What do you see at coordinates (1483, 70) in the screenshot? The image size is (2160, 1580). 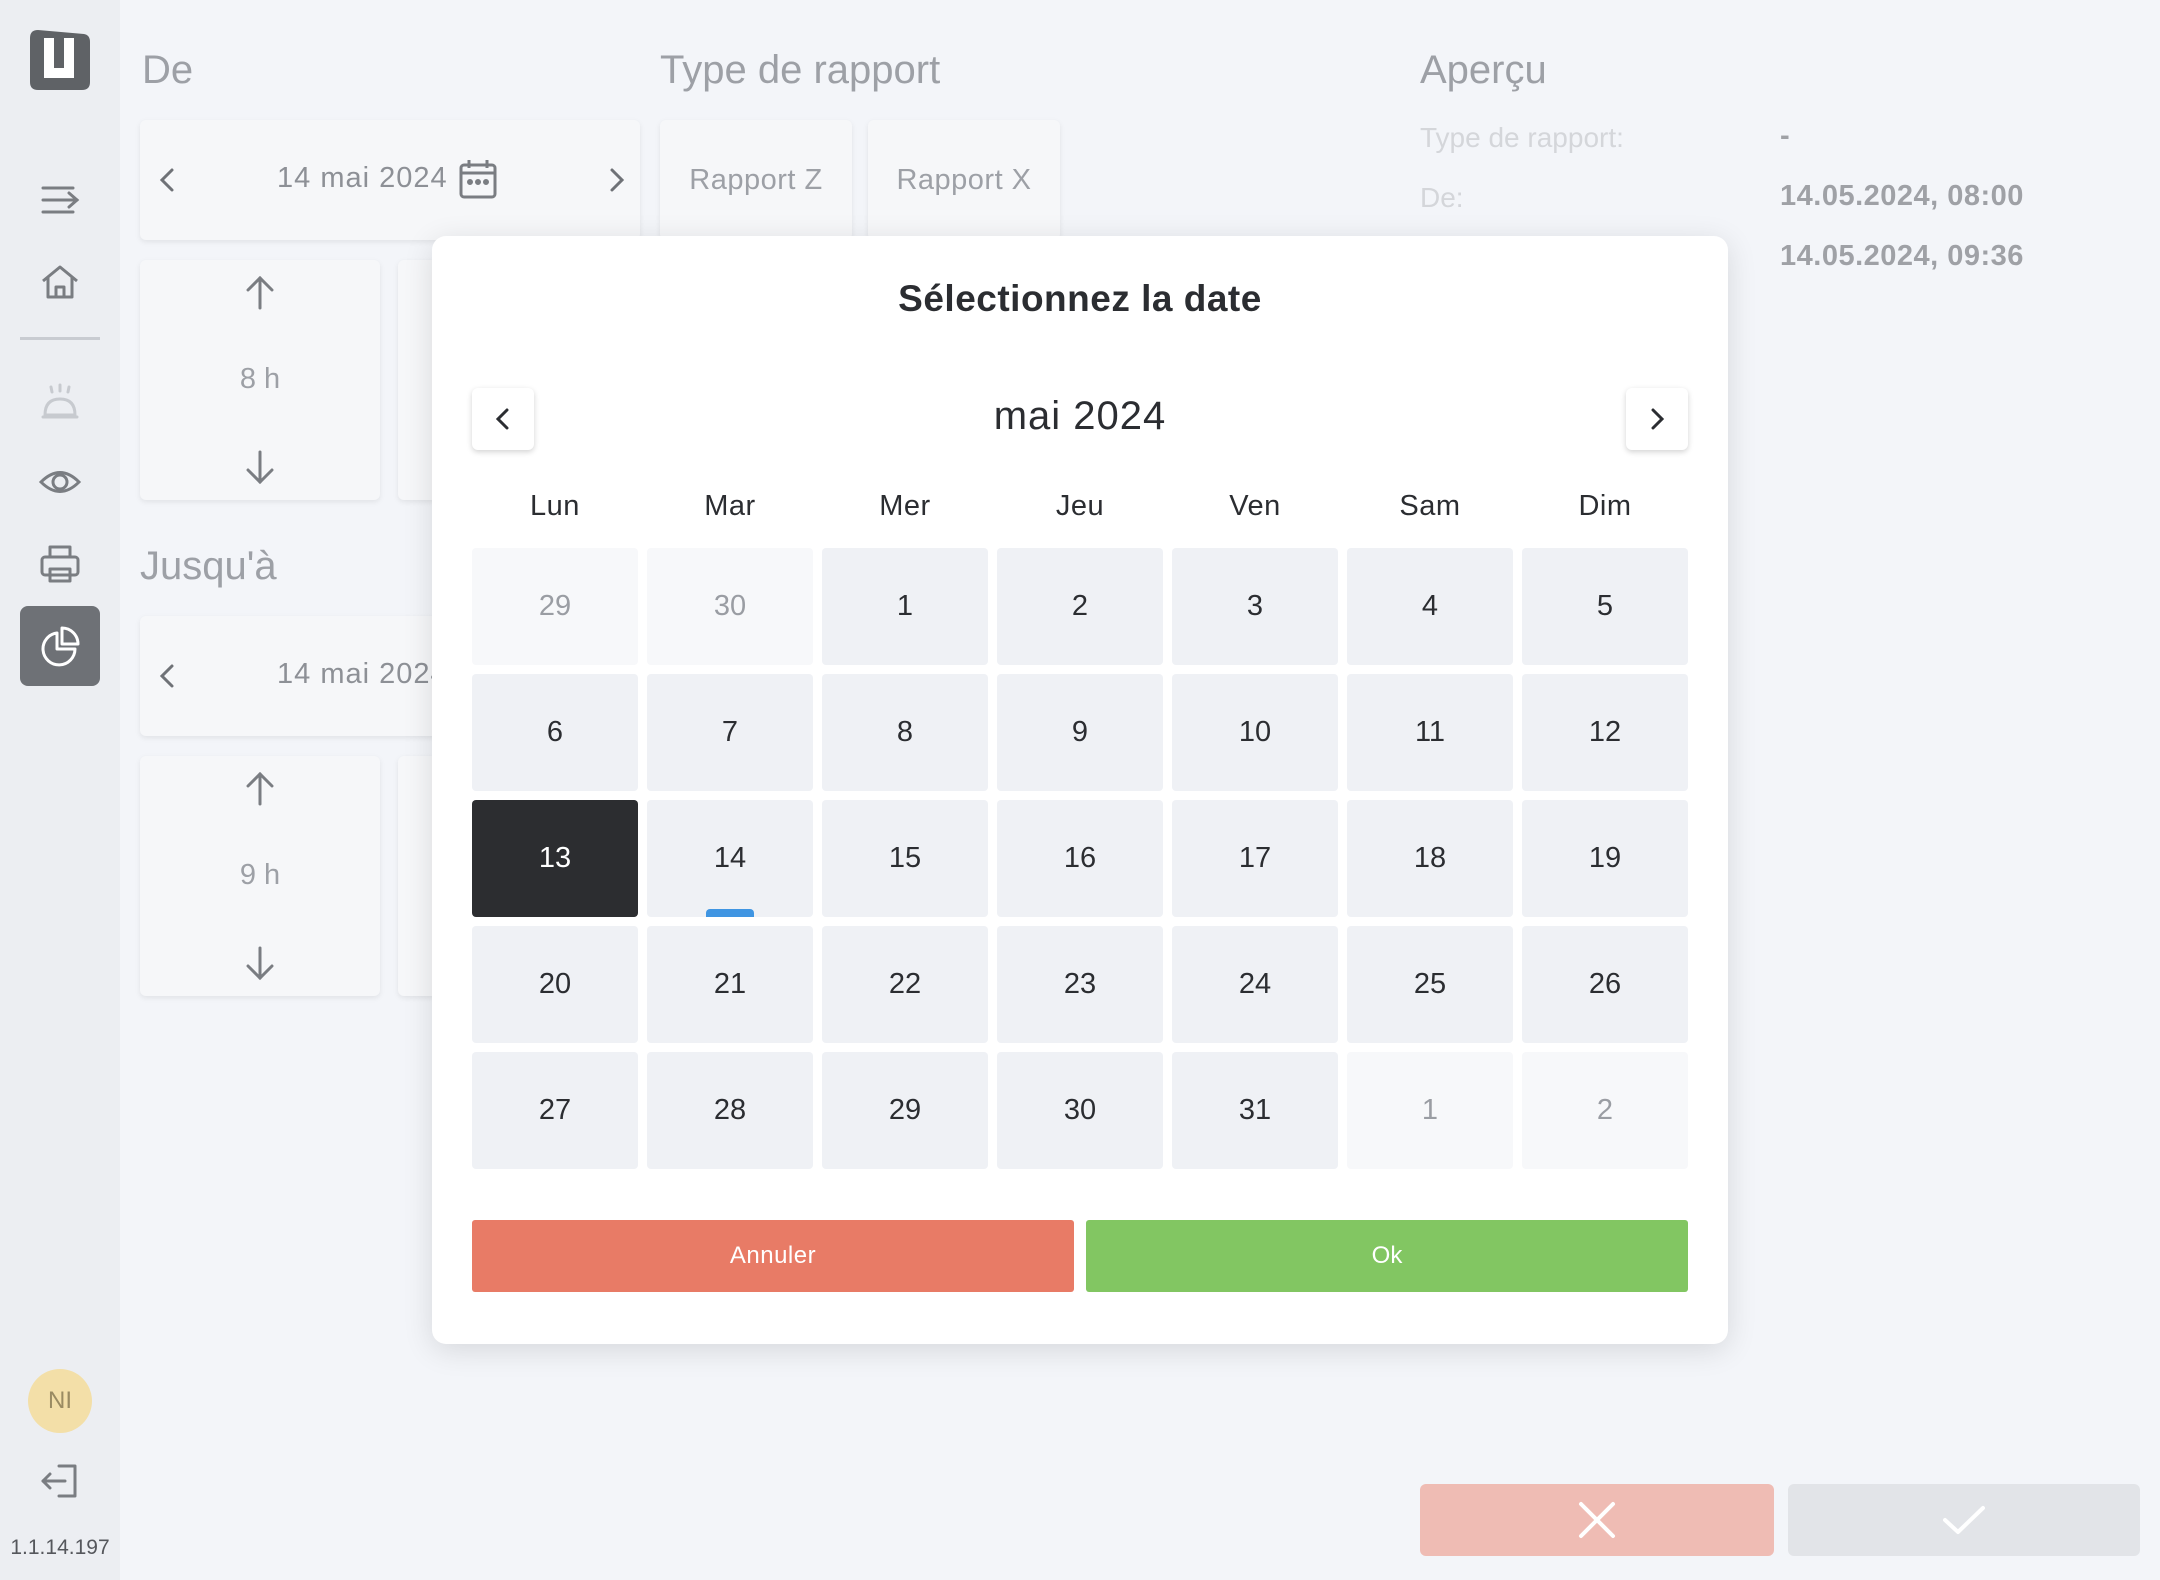 I see `preview-title: Aperçu` at bounding box center [1483, 70].